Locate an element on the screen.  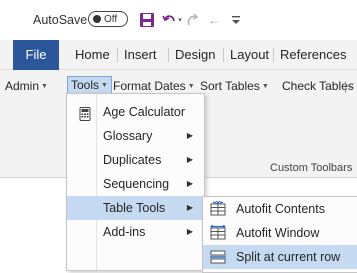
menu-item-table-tools: Table Tools ▶ is located at coordinates (135, 208).